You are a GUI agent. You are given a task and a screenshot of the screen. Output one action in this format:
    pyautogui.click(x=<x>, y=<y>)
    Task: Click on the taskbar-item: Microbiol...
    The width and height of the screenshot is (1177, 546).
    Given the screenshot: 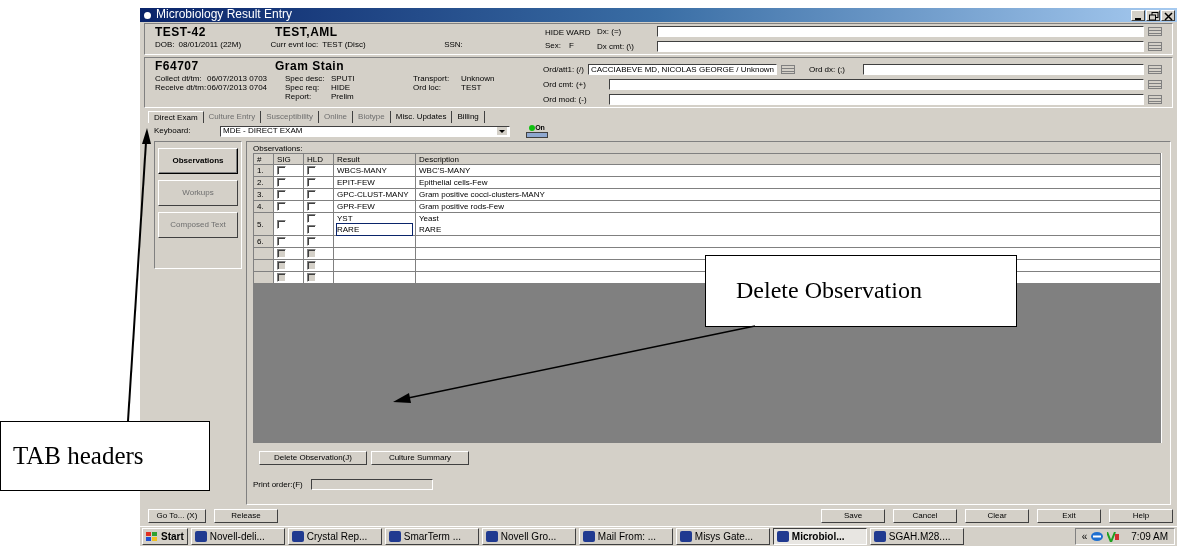 What is the action you would take?
    pyautogui.click(x=819, y=536)
    